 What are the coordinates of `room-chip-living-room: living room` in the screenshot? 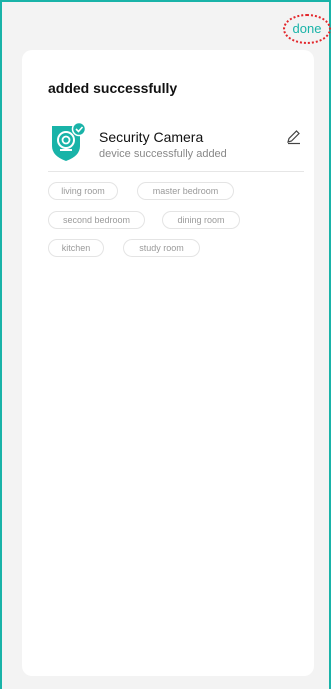 It's located at (83, 191).